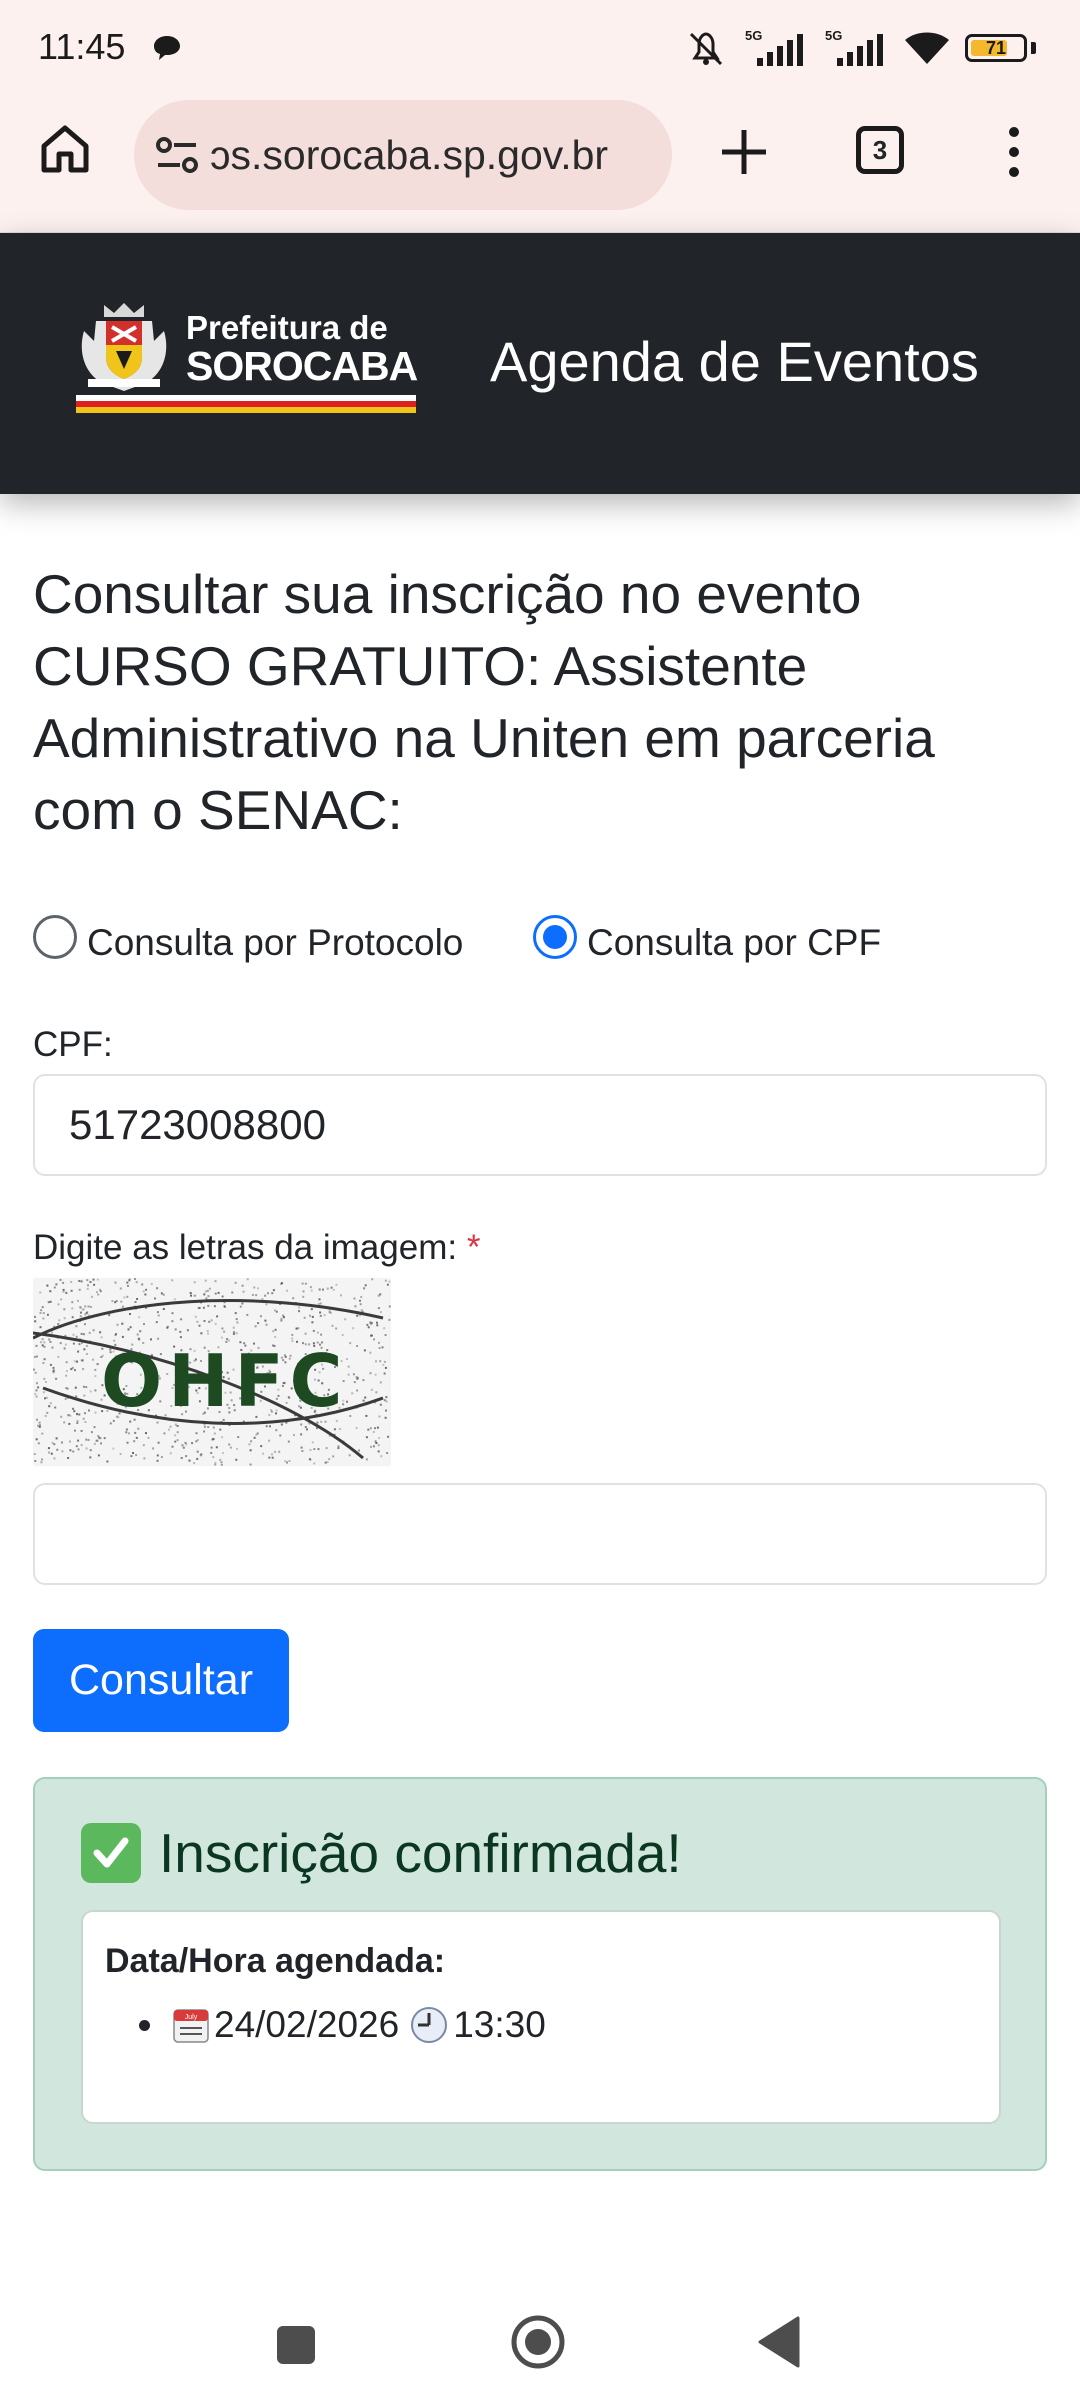  What do you see at coordinates (302, 366) in the screenshot?
I see `logo-line2: SOROCABA` at bounding box center [302, 366].